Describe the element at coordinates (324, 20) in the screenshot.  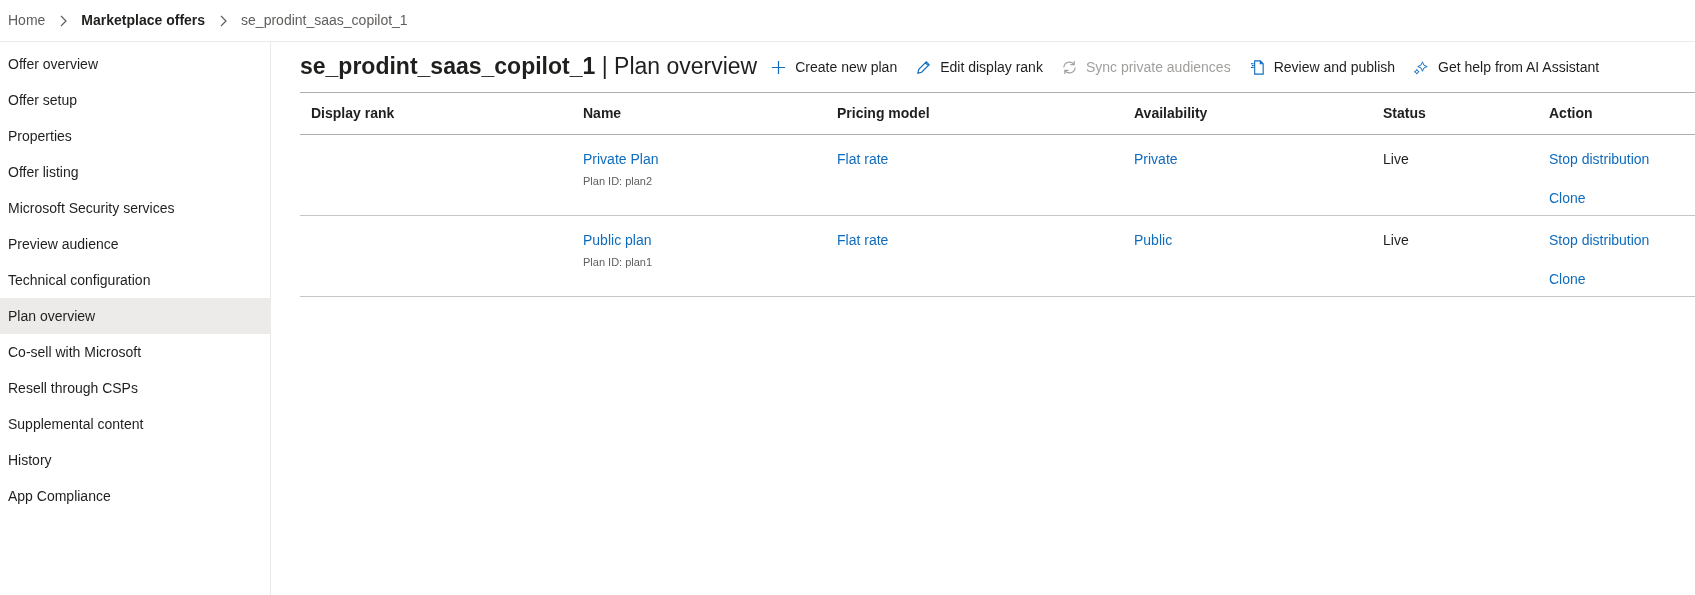
I see `breadcrumb-link: se_prodint_saas_copilot_1` at that location.